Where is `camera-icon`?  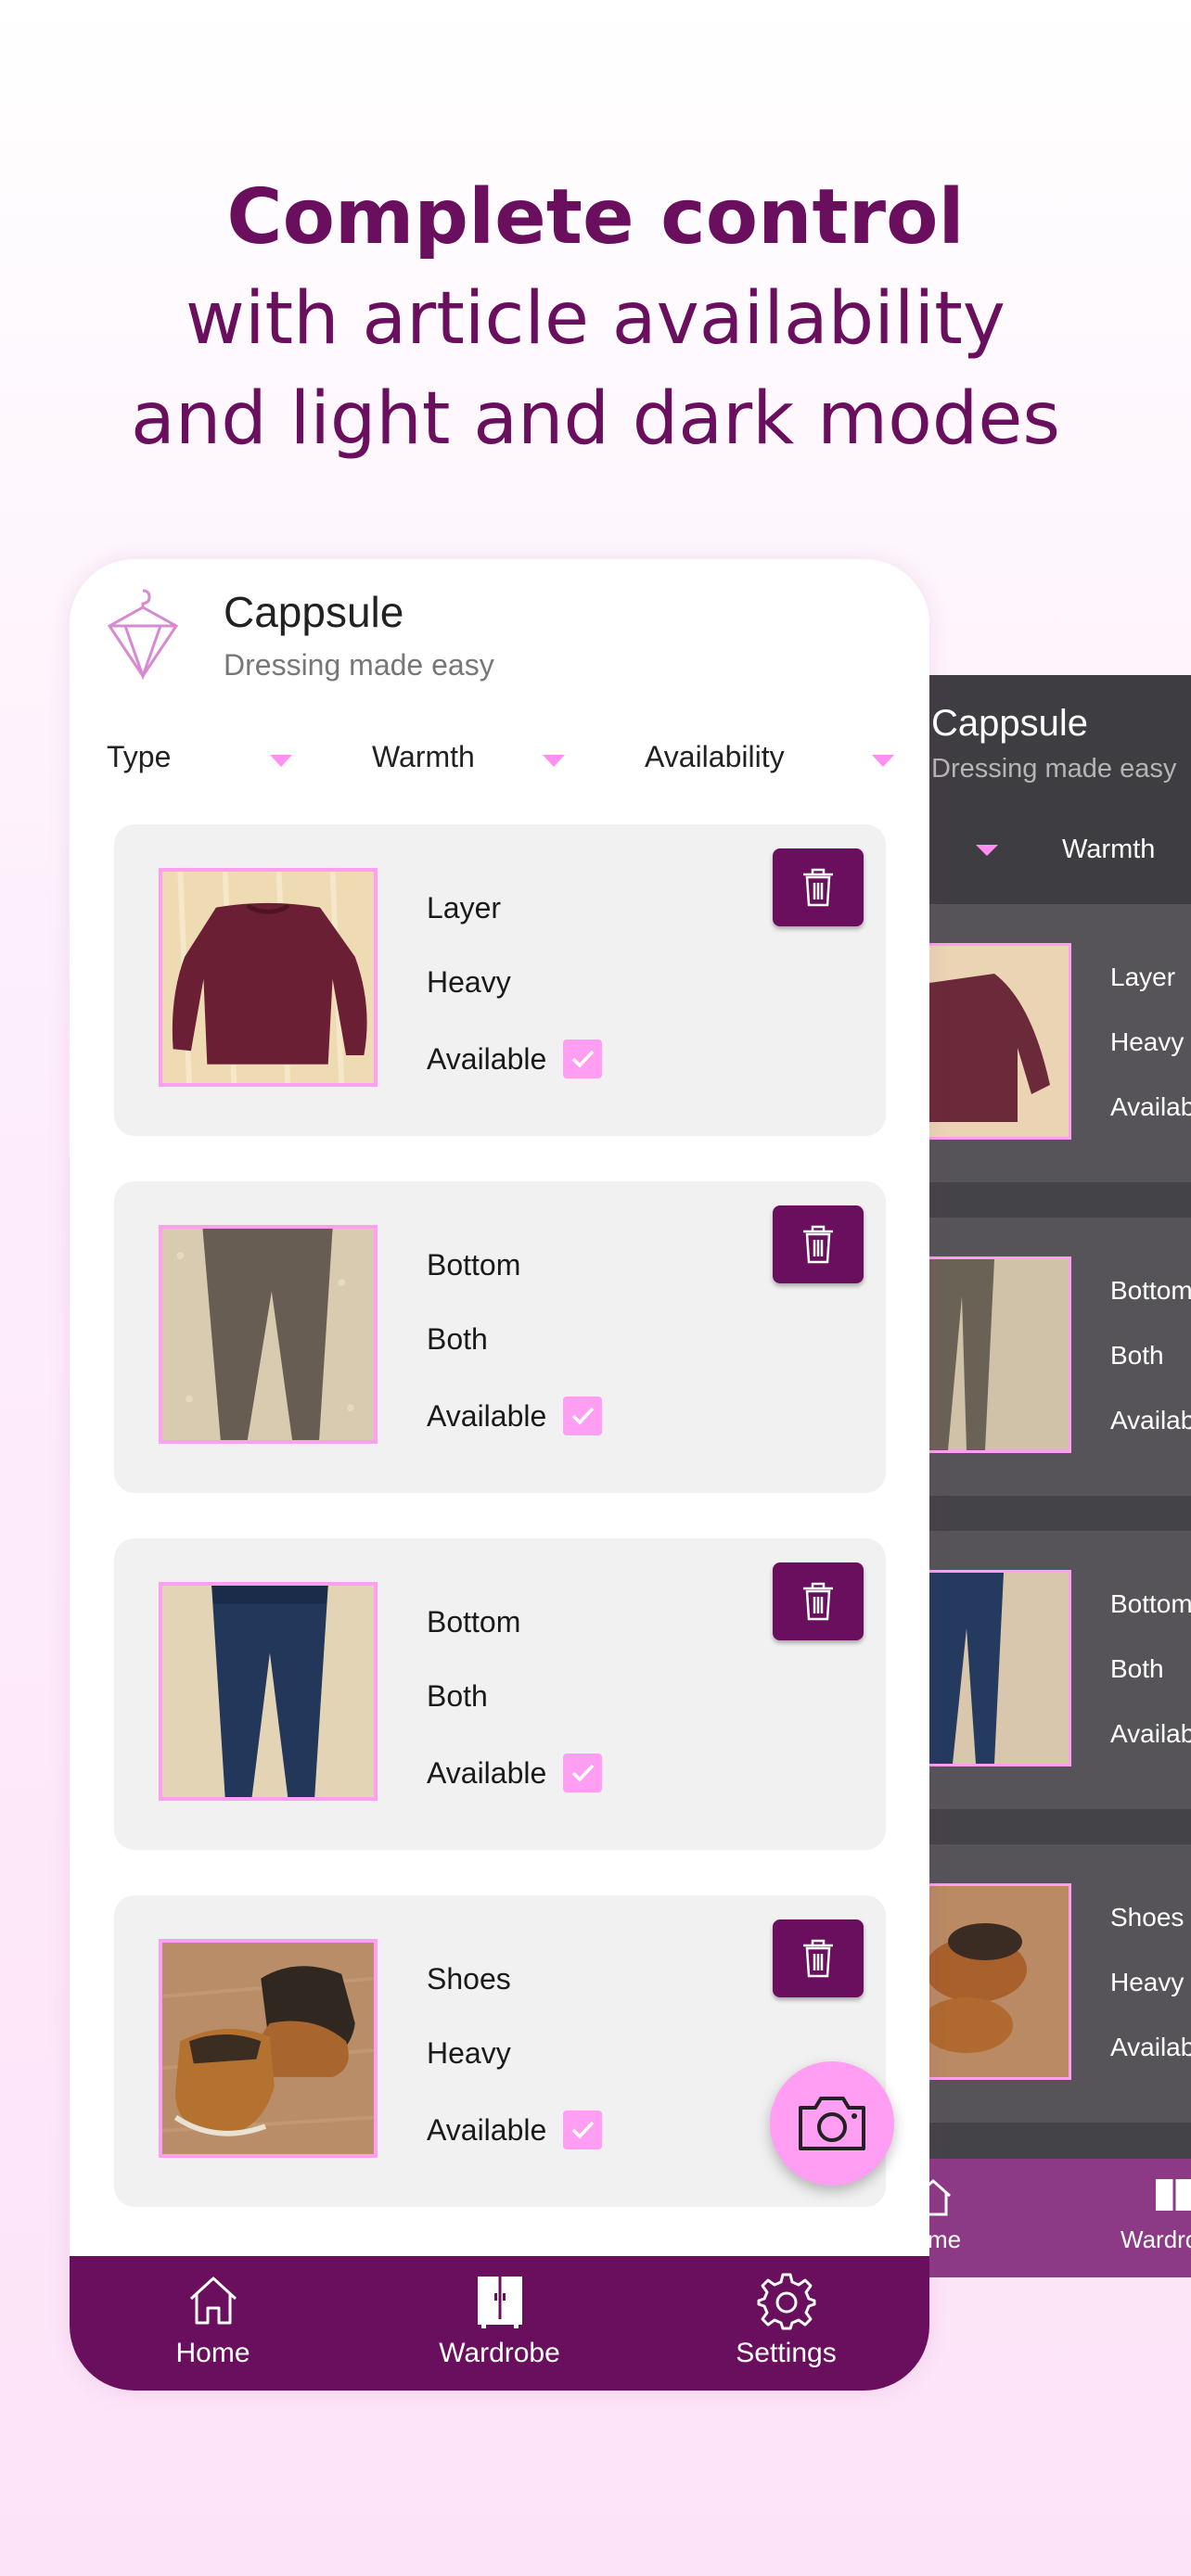 camera-icon is located at coordinates (832, 2124).